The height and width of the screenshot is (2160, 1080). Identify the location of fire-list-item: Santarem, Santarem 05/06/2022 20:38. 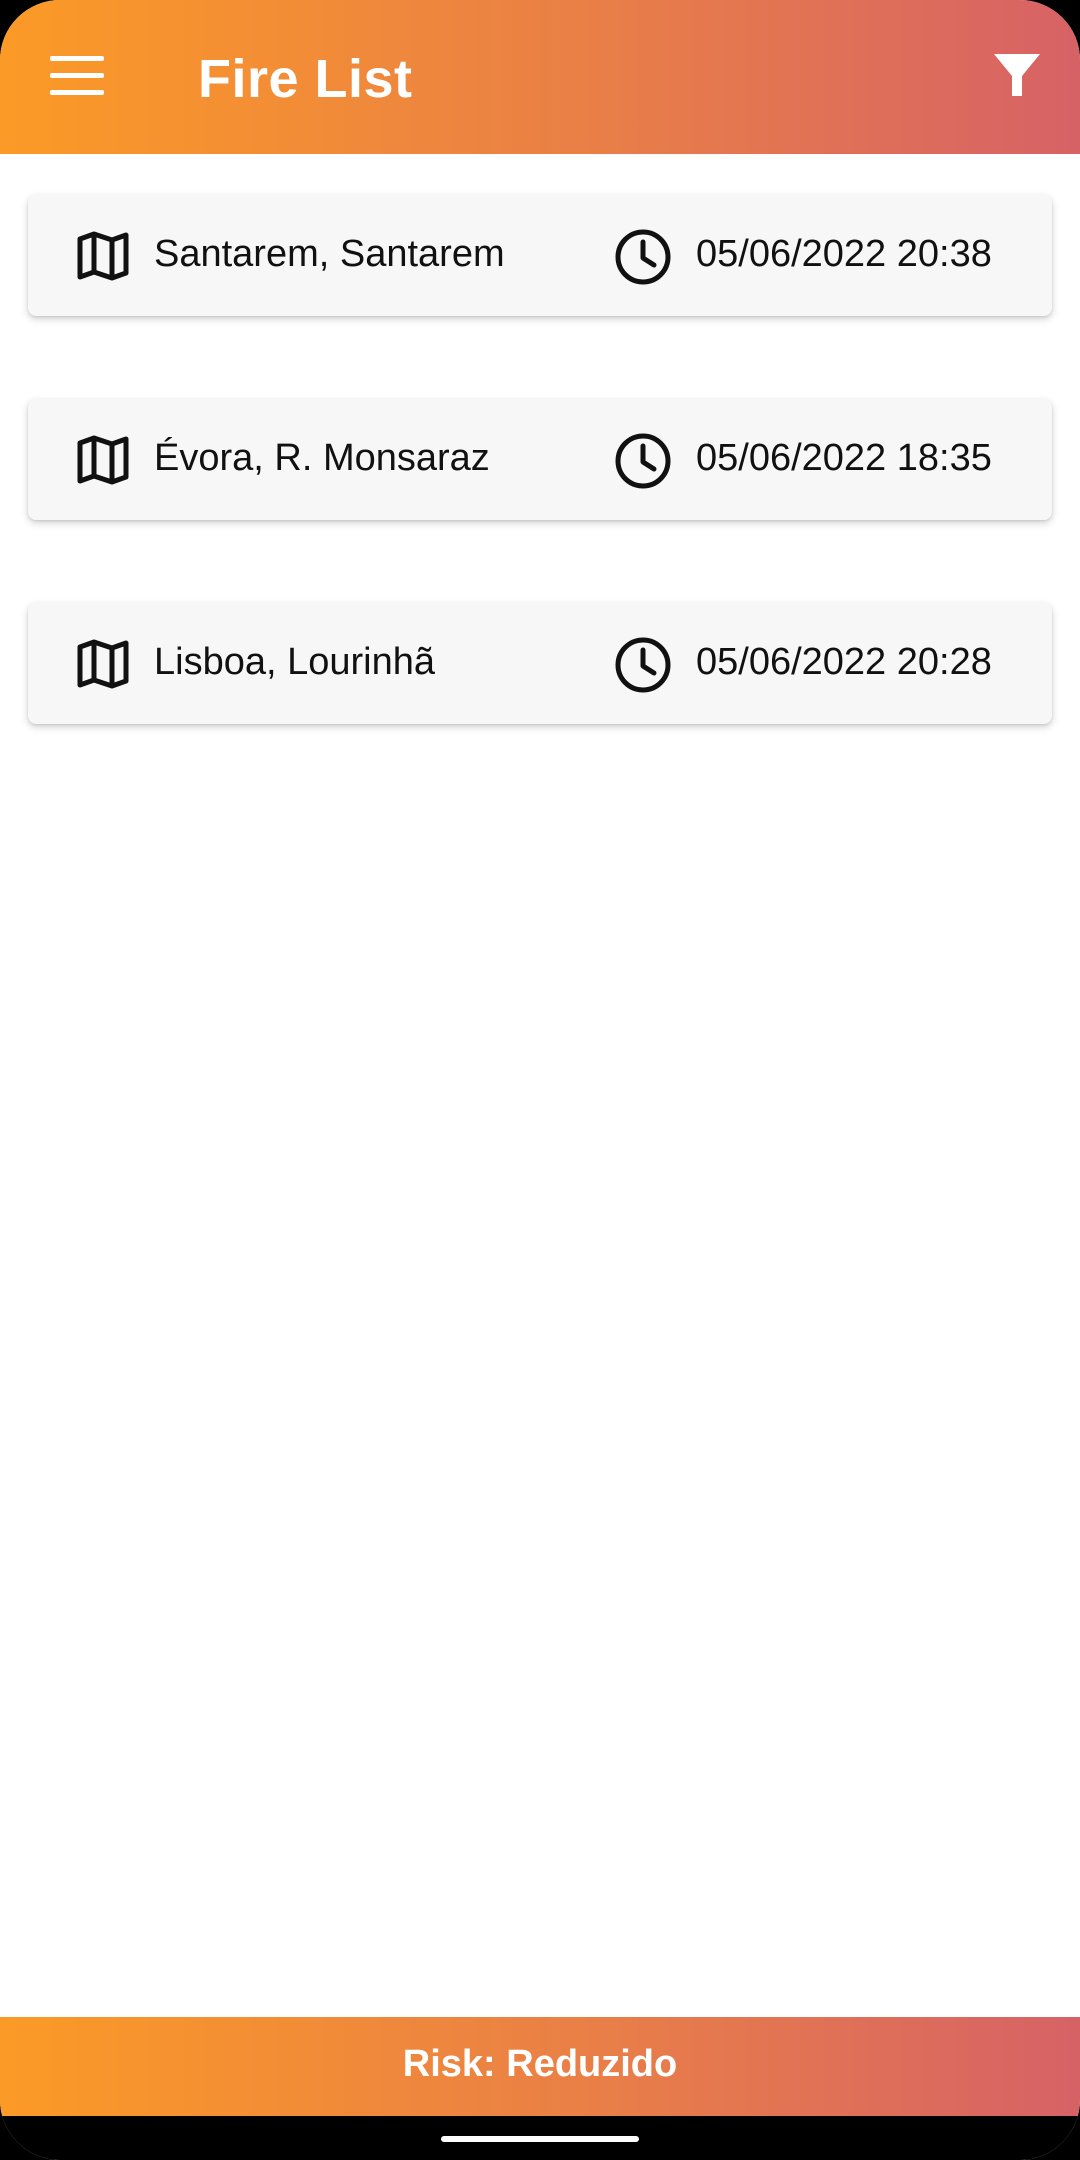
(540, 255).